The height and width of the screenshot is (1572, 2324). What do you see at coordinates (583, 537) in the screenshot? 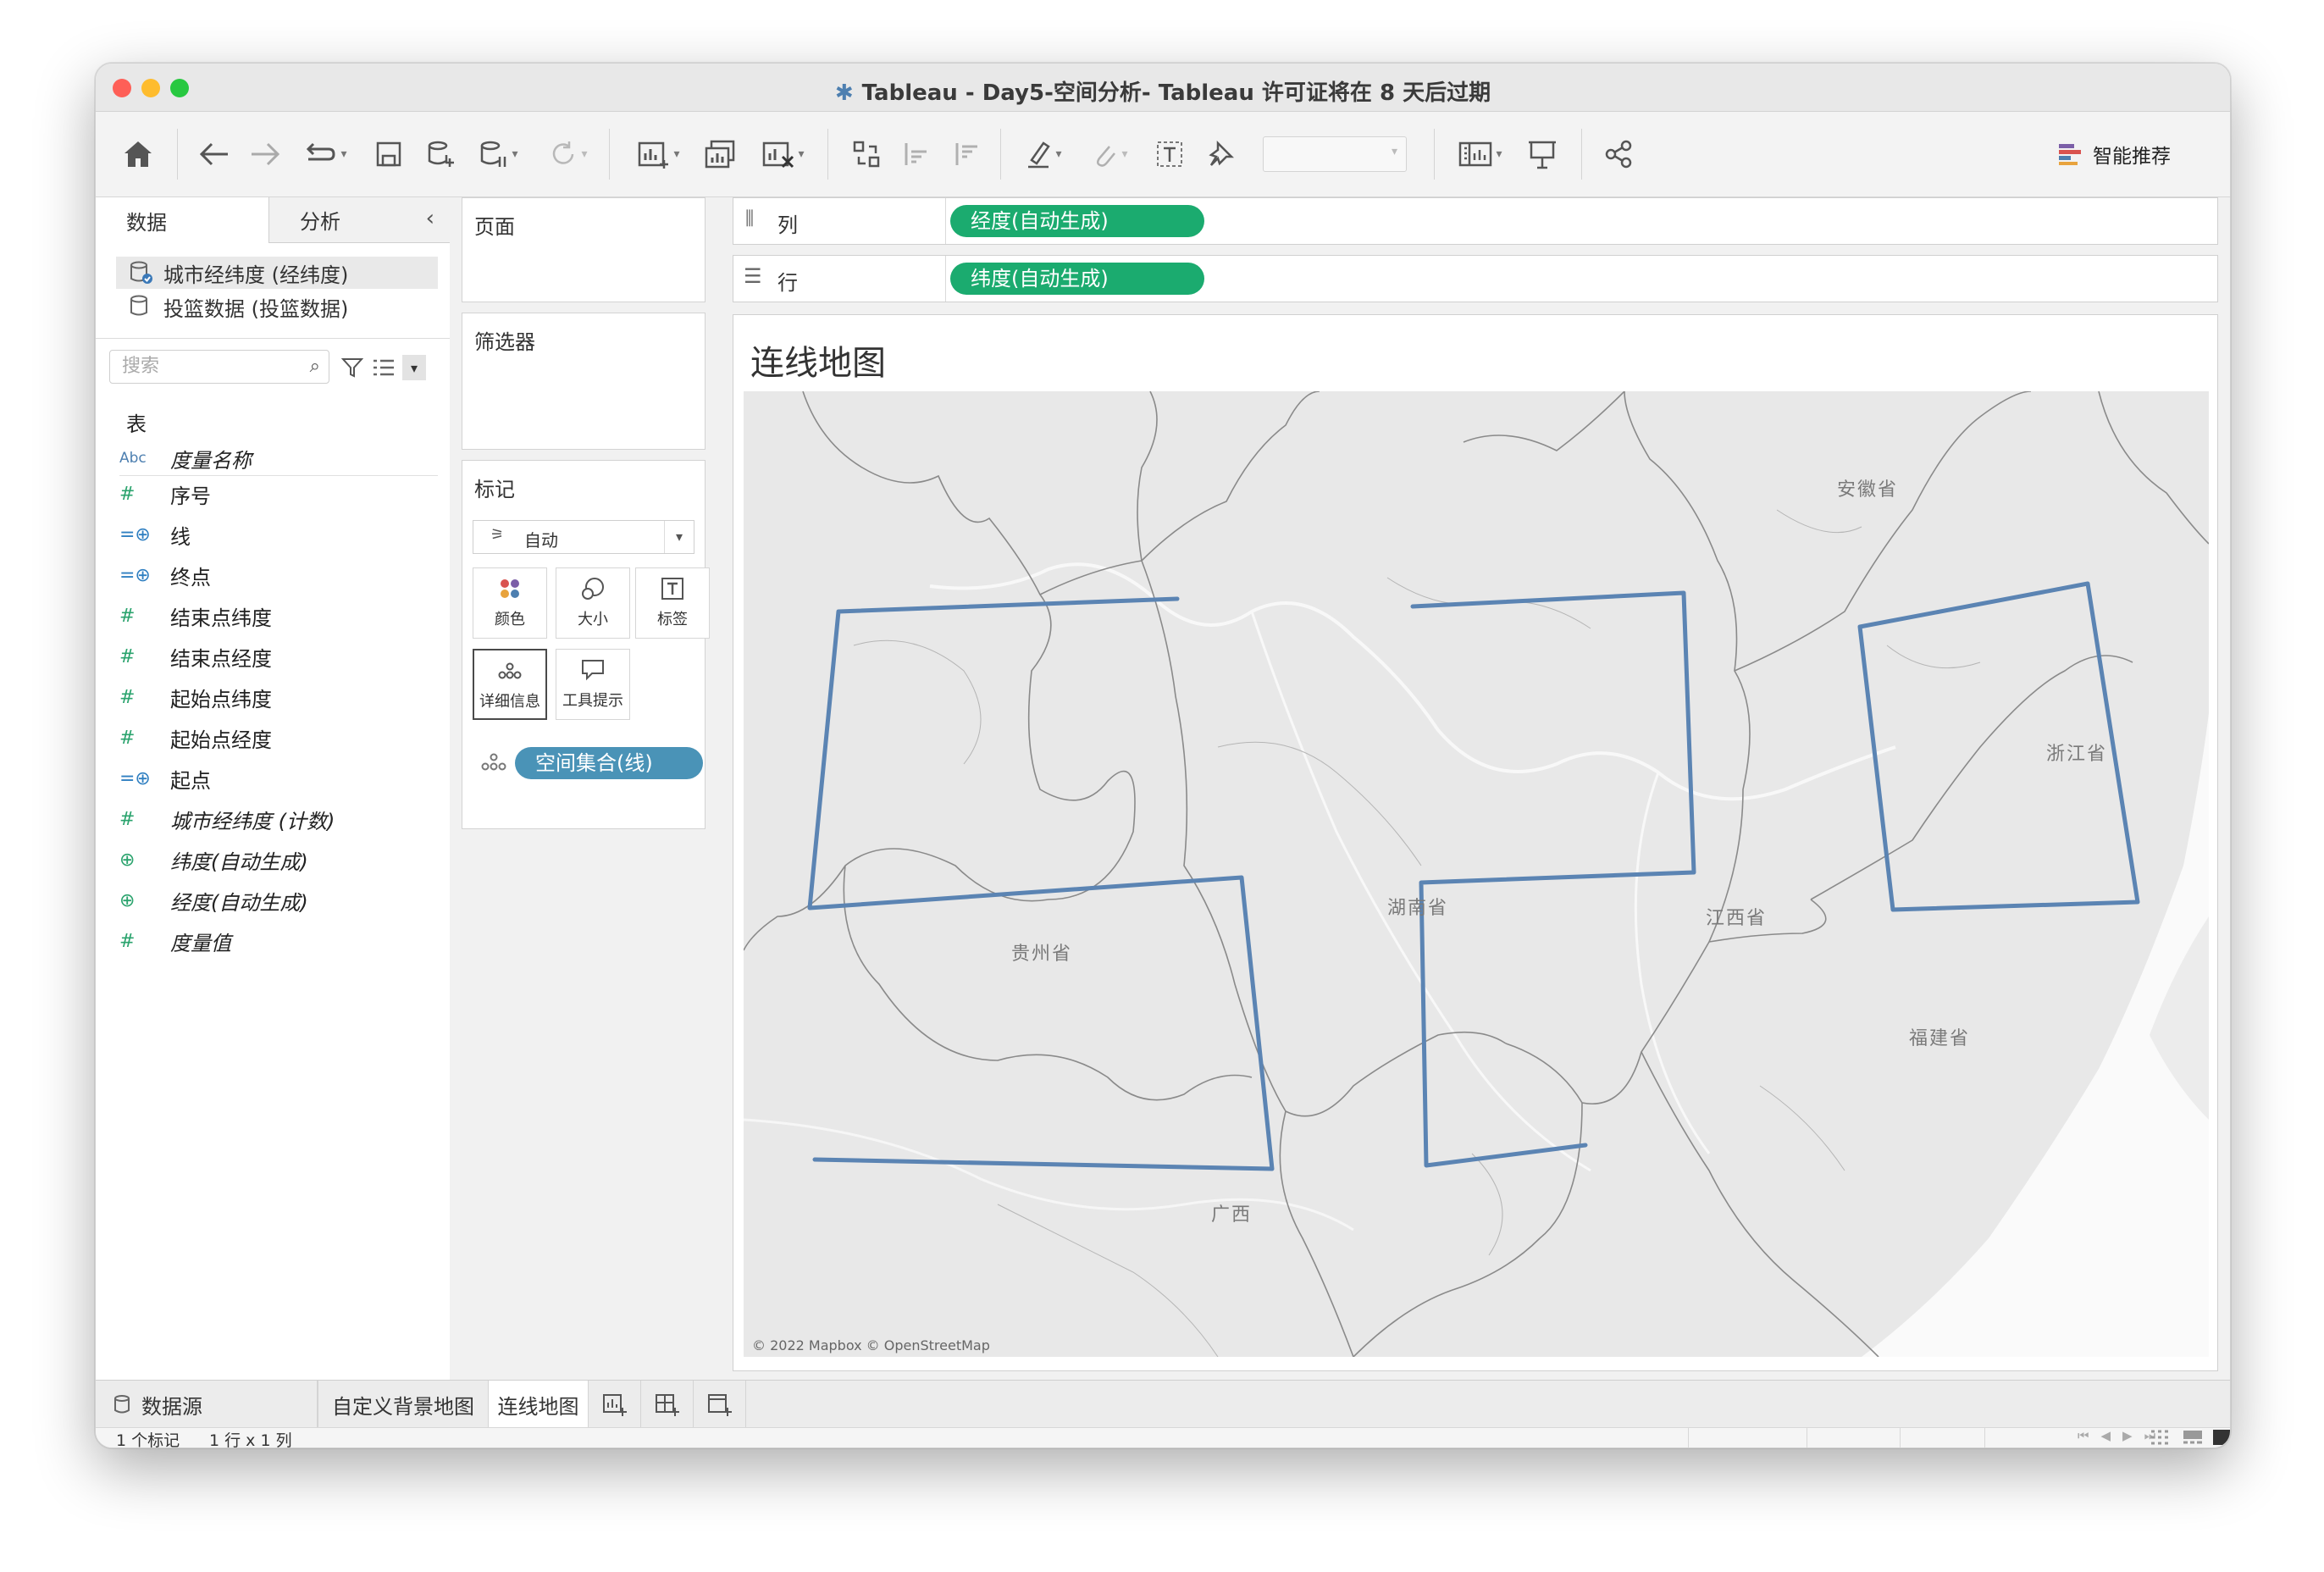
I see `mark-type-dropdown: ⚞ 自动 ▾` at bounding box center [583, 537].